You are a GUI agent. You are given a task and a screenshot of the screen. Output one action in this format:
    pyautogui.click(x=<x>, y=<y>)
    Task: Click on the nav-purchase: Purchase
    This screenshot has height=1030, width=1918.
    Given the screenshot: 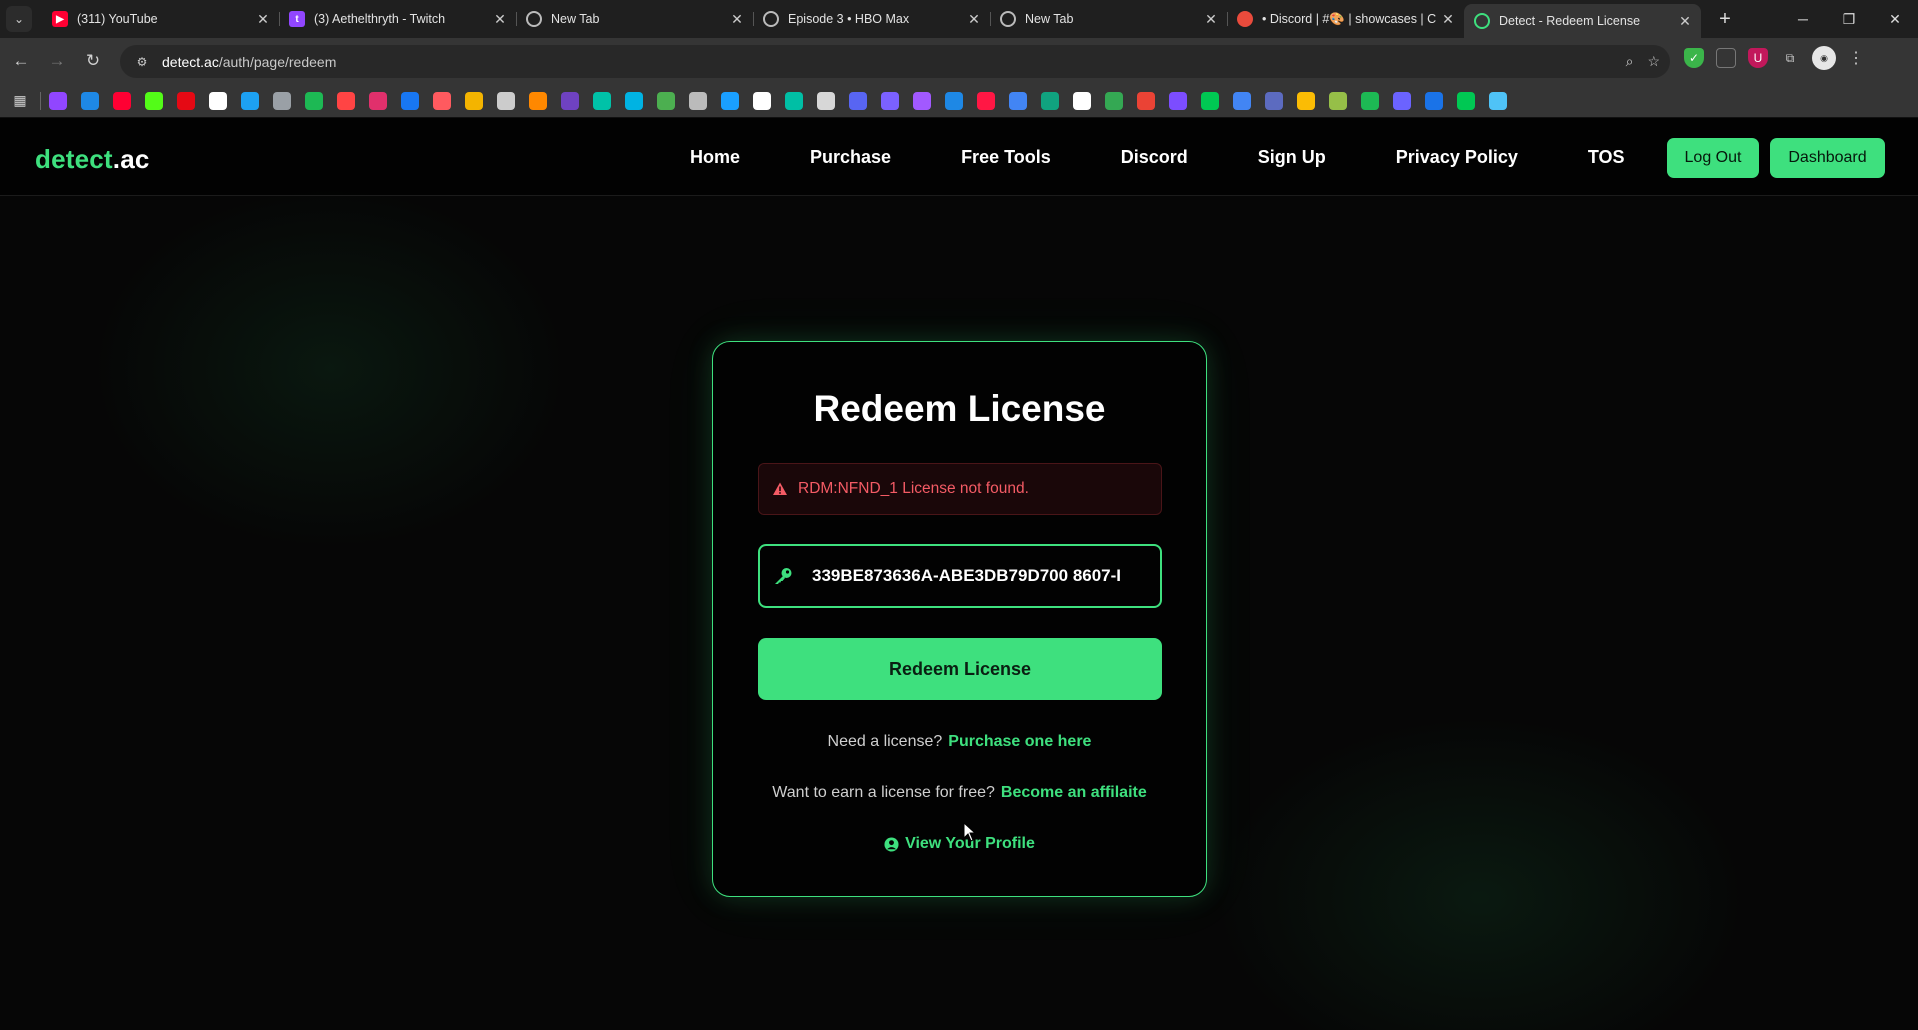 What is the action you would take?
    pyautogui.click(x=850, y=157)
    